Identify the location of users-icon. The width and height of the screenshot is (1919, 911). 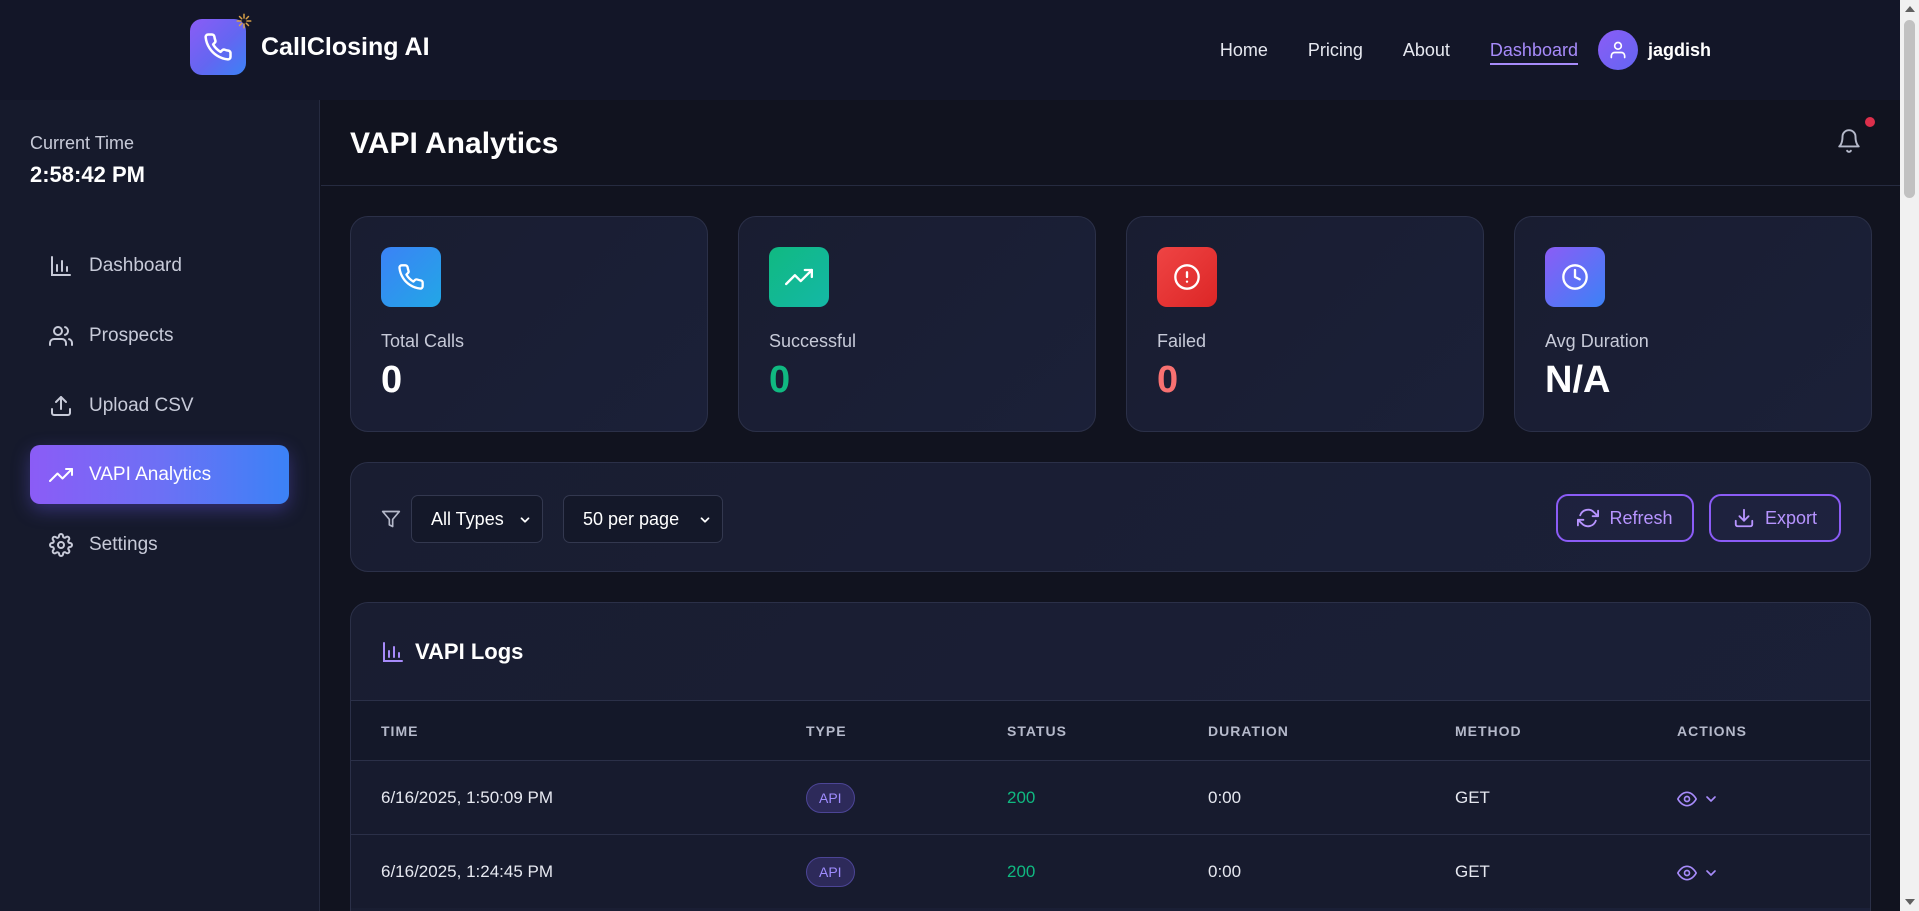
(61, 336).